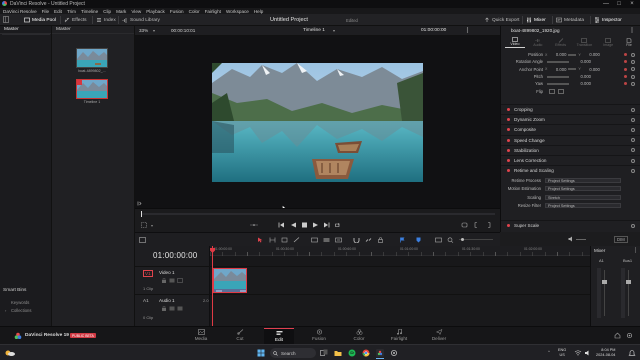  Describe the element at coordinates (588, 353) in the screenshot. I see `volume-icon` at that location.